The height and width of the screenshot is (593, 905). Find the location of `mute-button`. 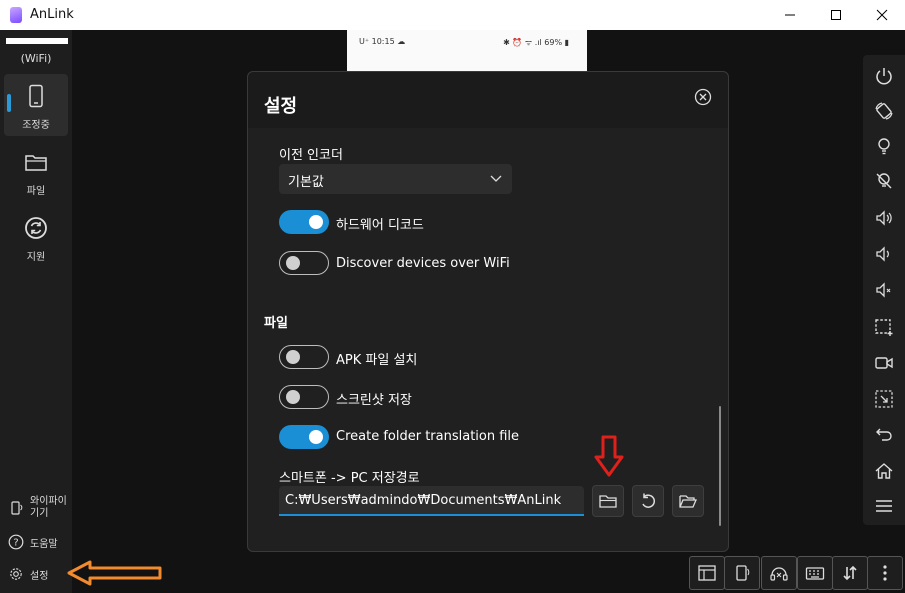

mute-button is located at coordinates (884, 290).